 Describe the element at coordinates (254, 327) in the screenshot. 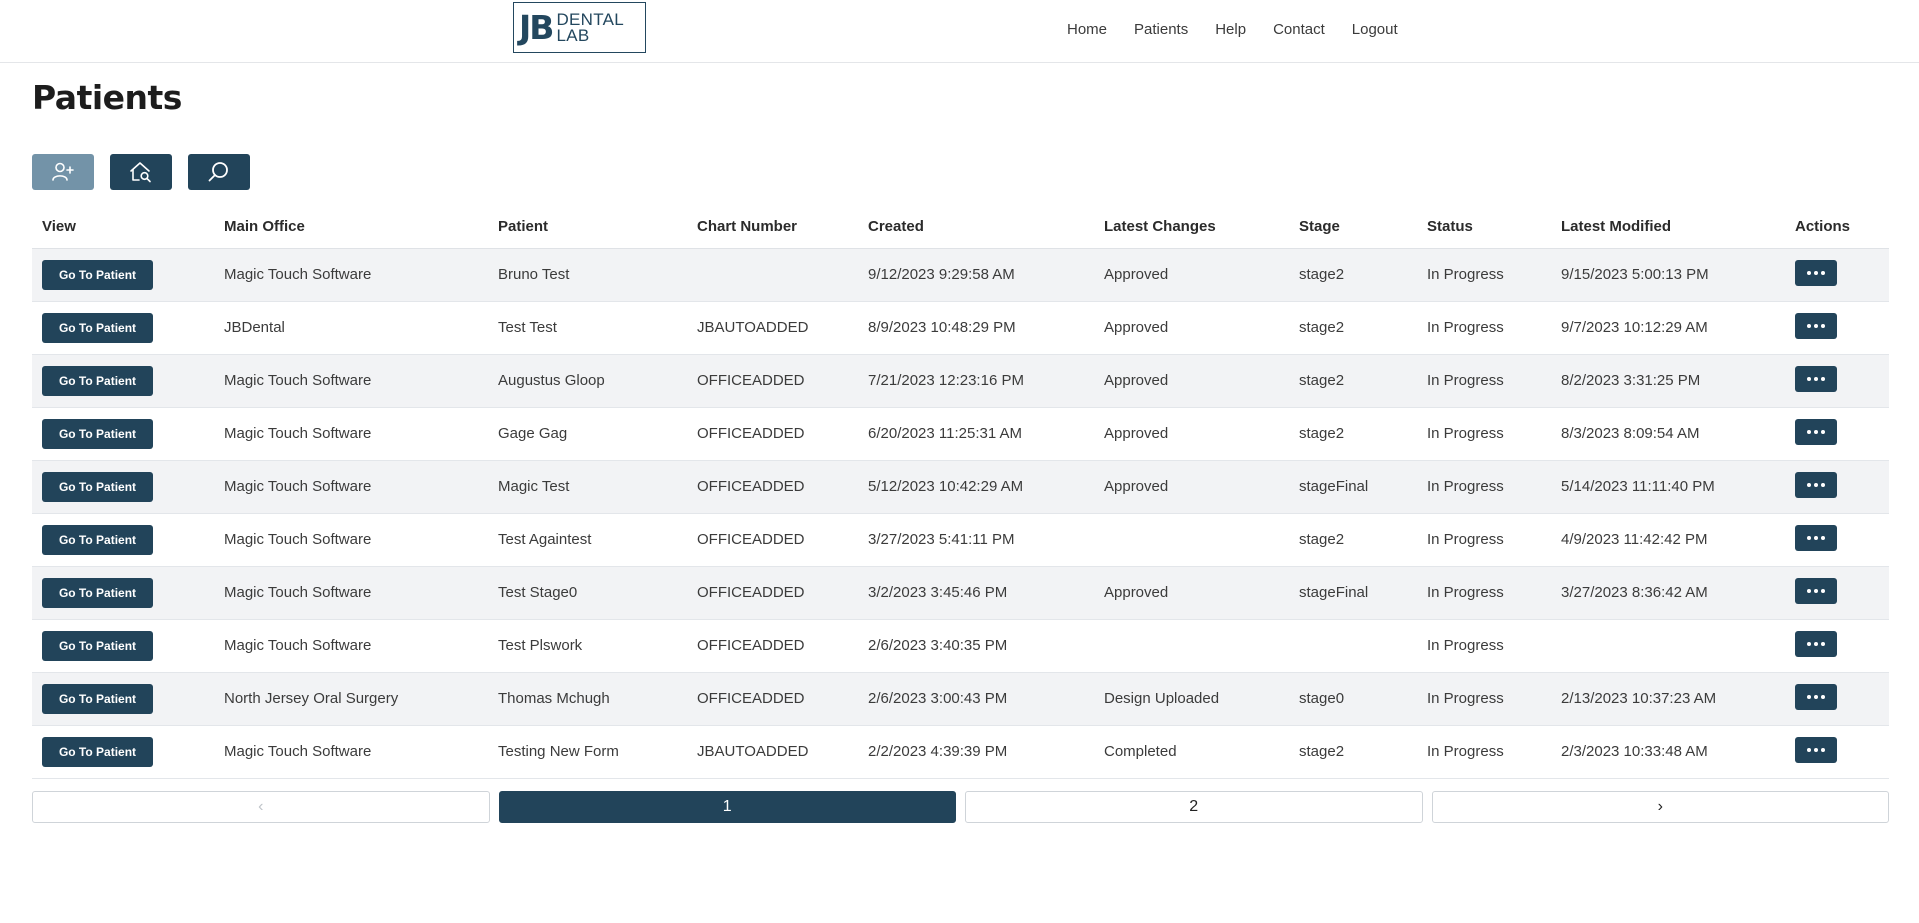

I see `main-office-cell: JBDental` at that location.